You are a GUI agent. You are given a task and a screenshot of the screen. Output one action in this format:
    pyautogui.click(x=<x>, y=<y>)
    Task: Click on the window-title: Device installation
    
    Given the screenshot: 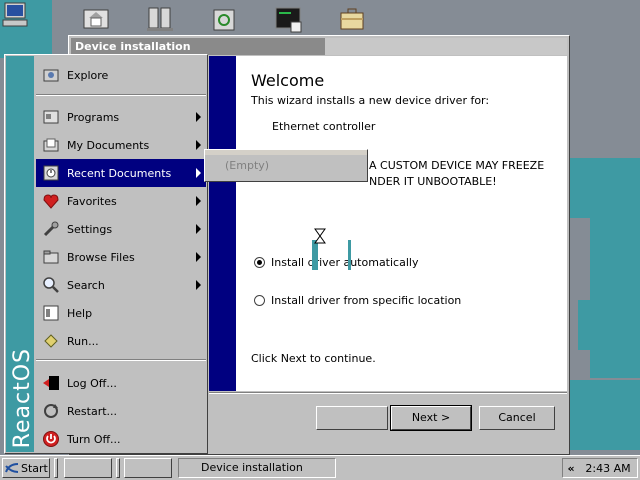 What is the action you would take?
    pyautogui.click(x=198, y=46)
    